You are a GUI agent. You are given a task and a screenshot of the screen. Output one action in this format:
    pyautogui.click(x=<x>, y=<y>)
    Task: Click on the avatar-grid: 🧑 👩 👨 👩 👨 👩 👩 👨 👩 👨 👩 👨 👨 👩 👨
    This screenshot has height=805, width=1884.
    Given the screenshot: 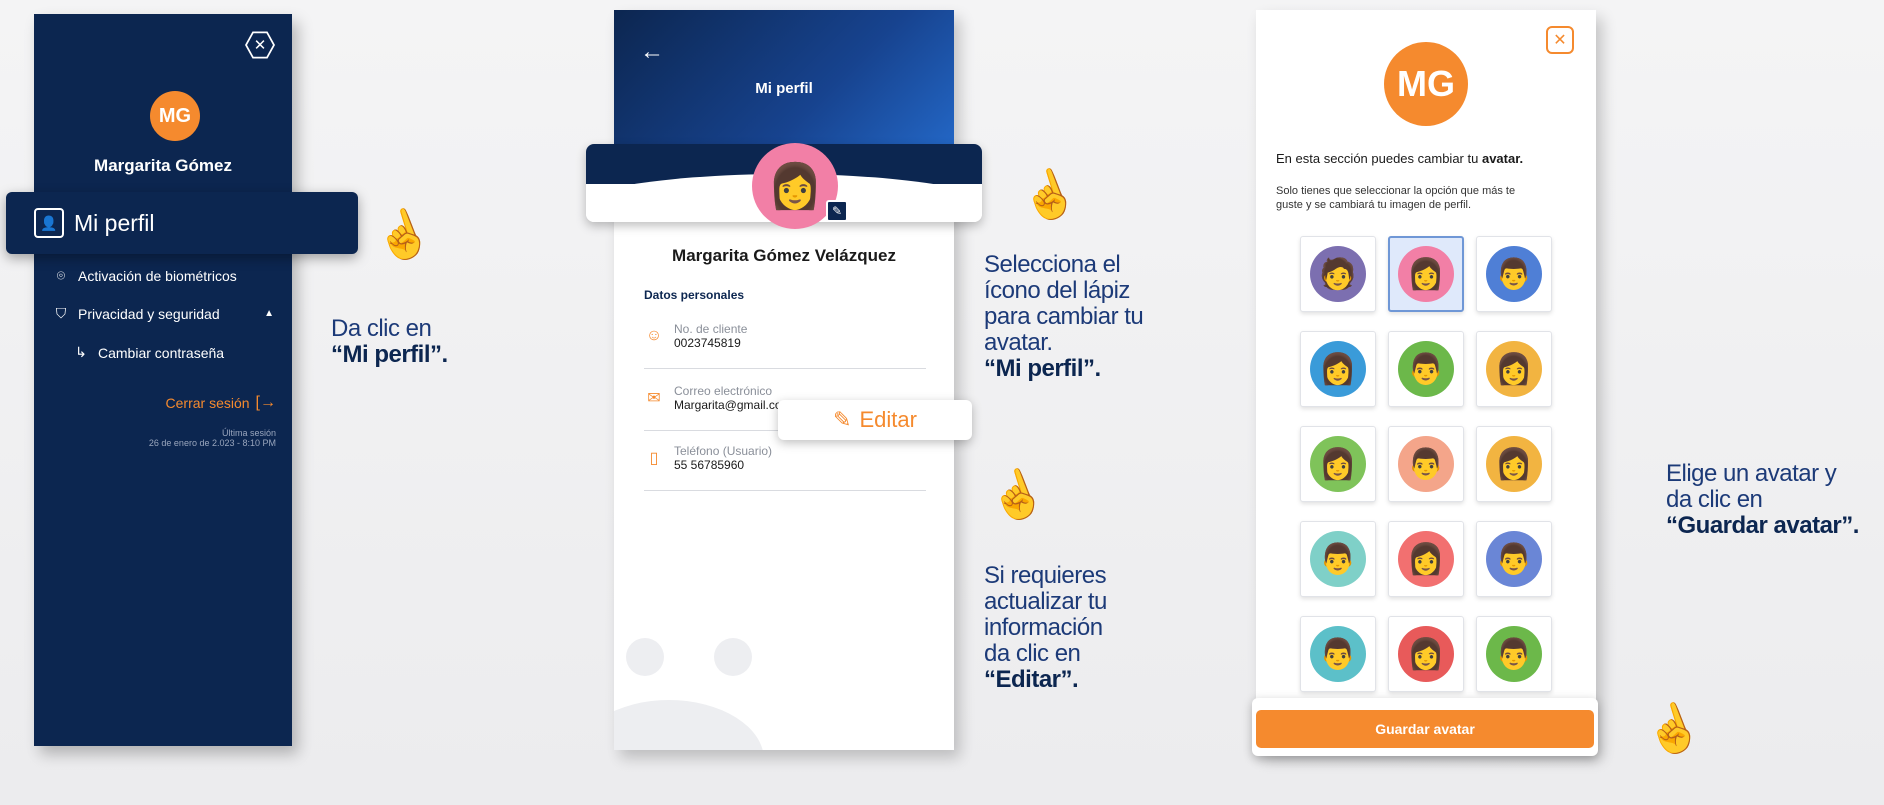 What is the action you would take?
    pyautogui.click(x=1428, y=464)
    